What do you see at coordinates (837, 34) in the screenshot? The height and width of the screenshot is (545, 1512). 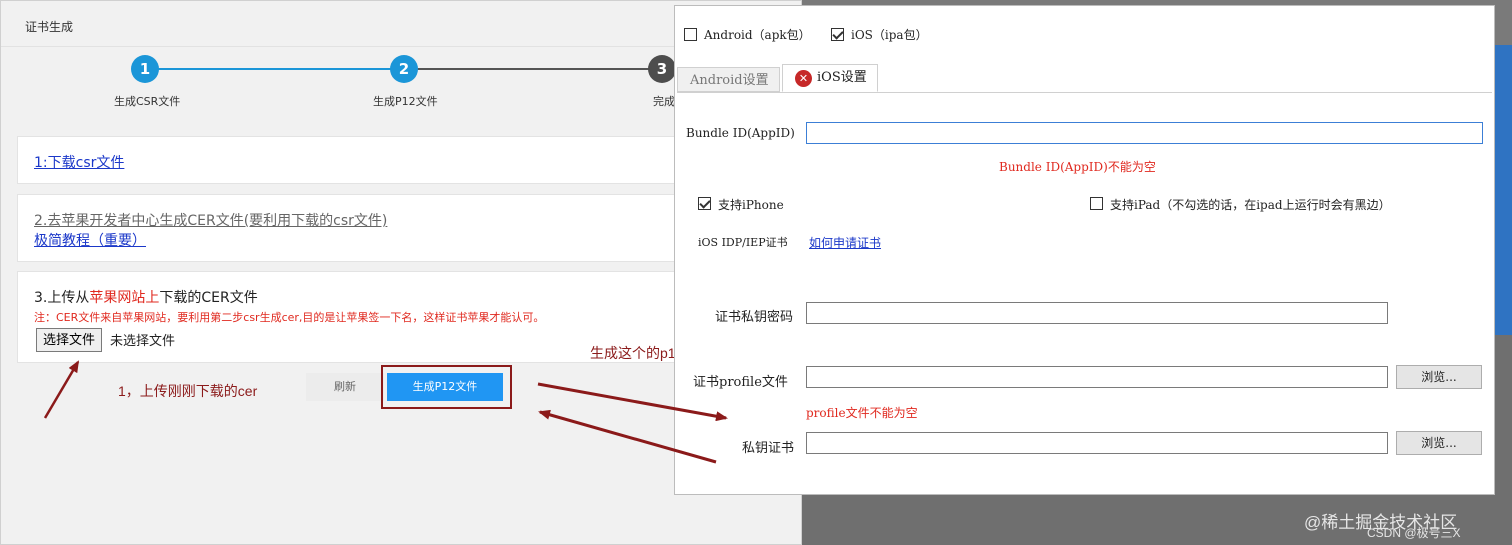 I see `ios-checkbox` at bounding box center [837, 34].